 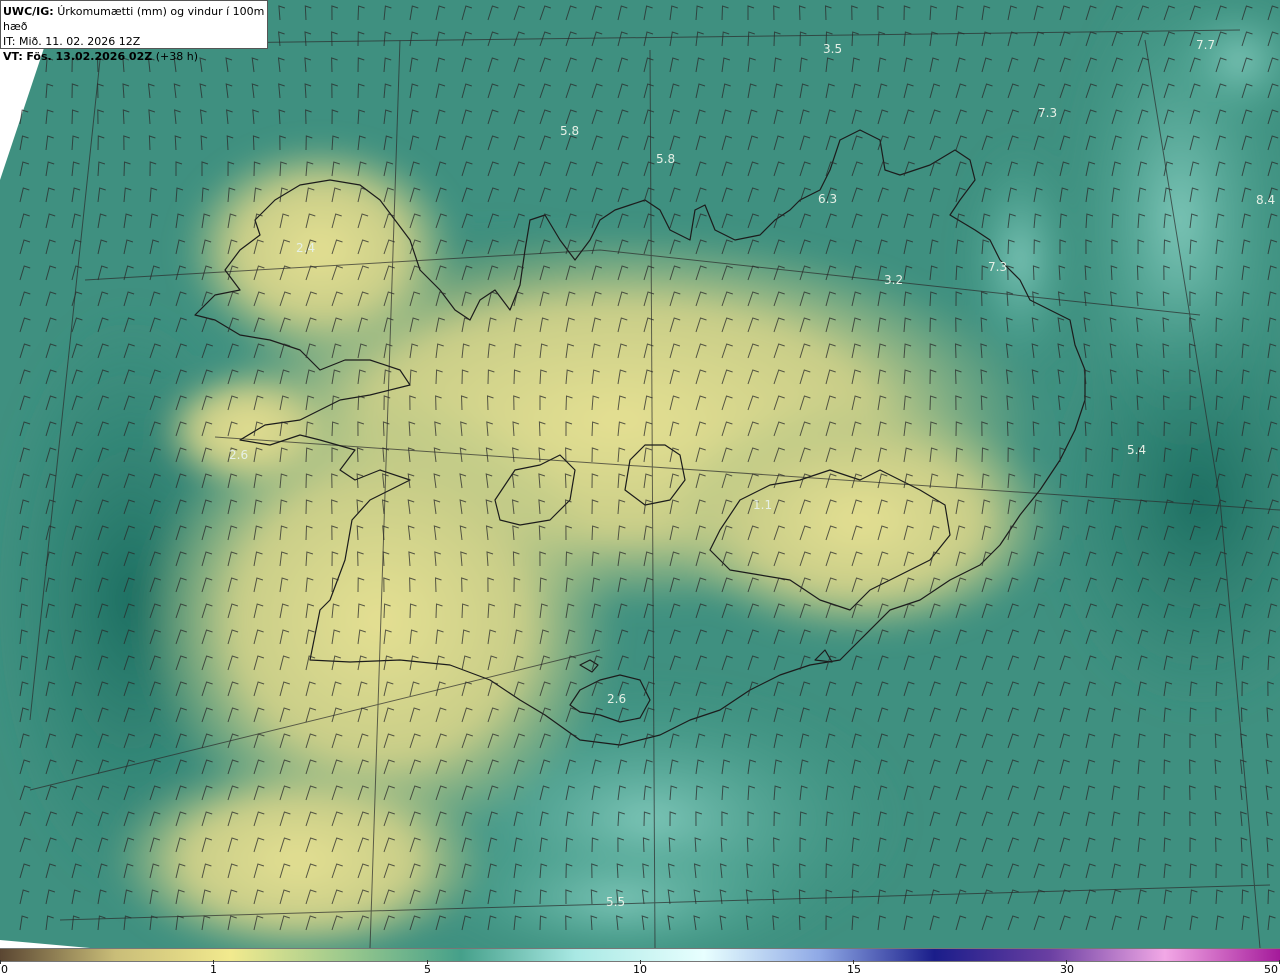 I want to click on map-value-label: 5.5, so click(x=615, y=902).